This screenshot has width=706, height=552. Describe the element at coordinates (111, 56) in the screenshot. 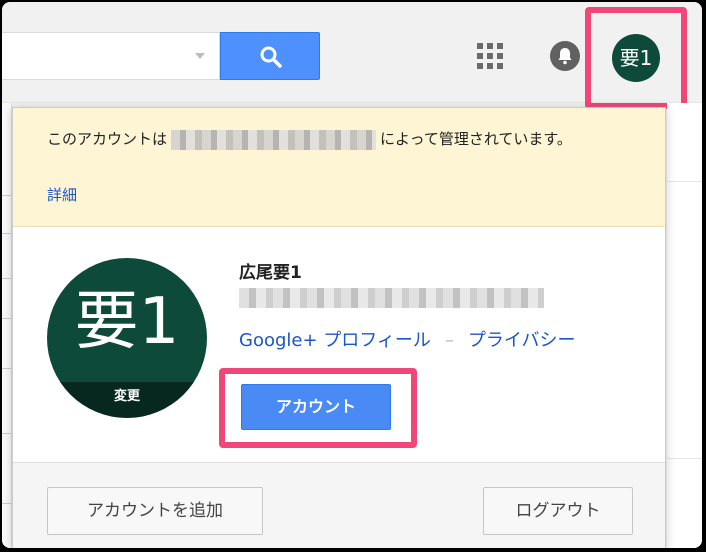

I see `search-input` at that location.